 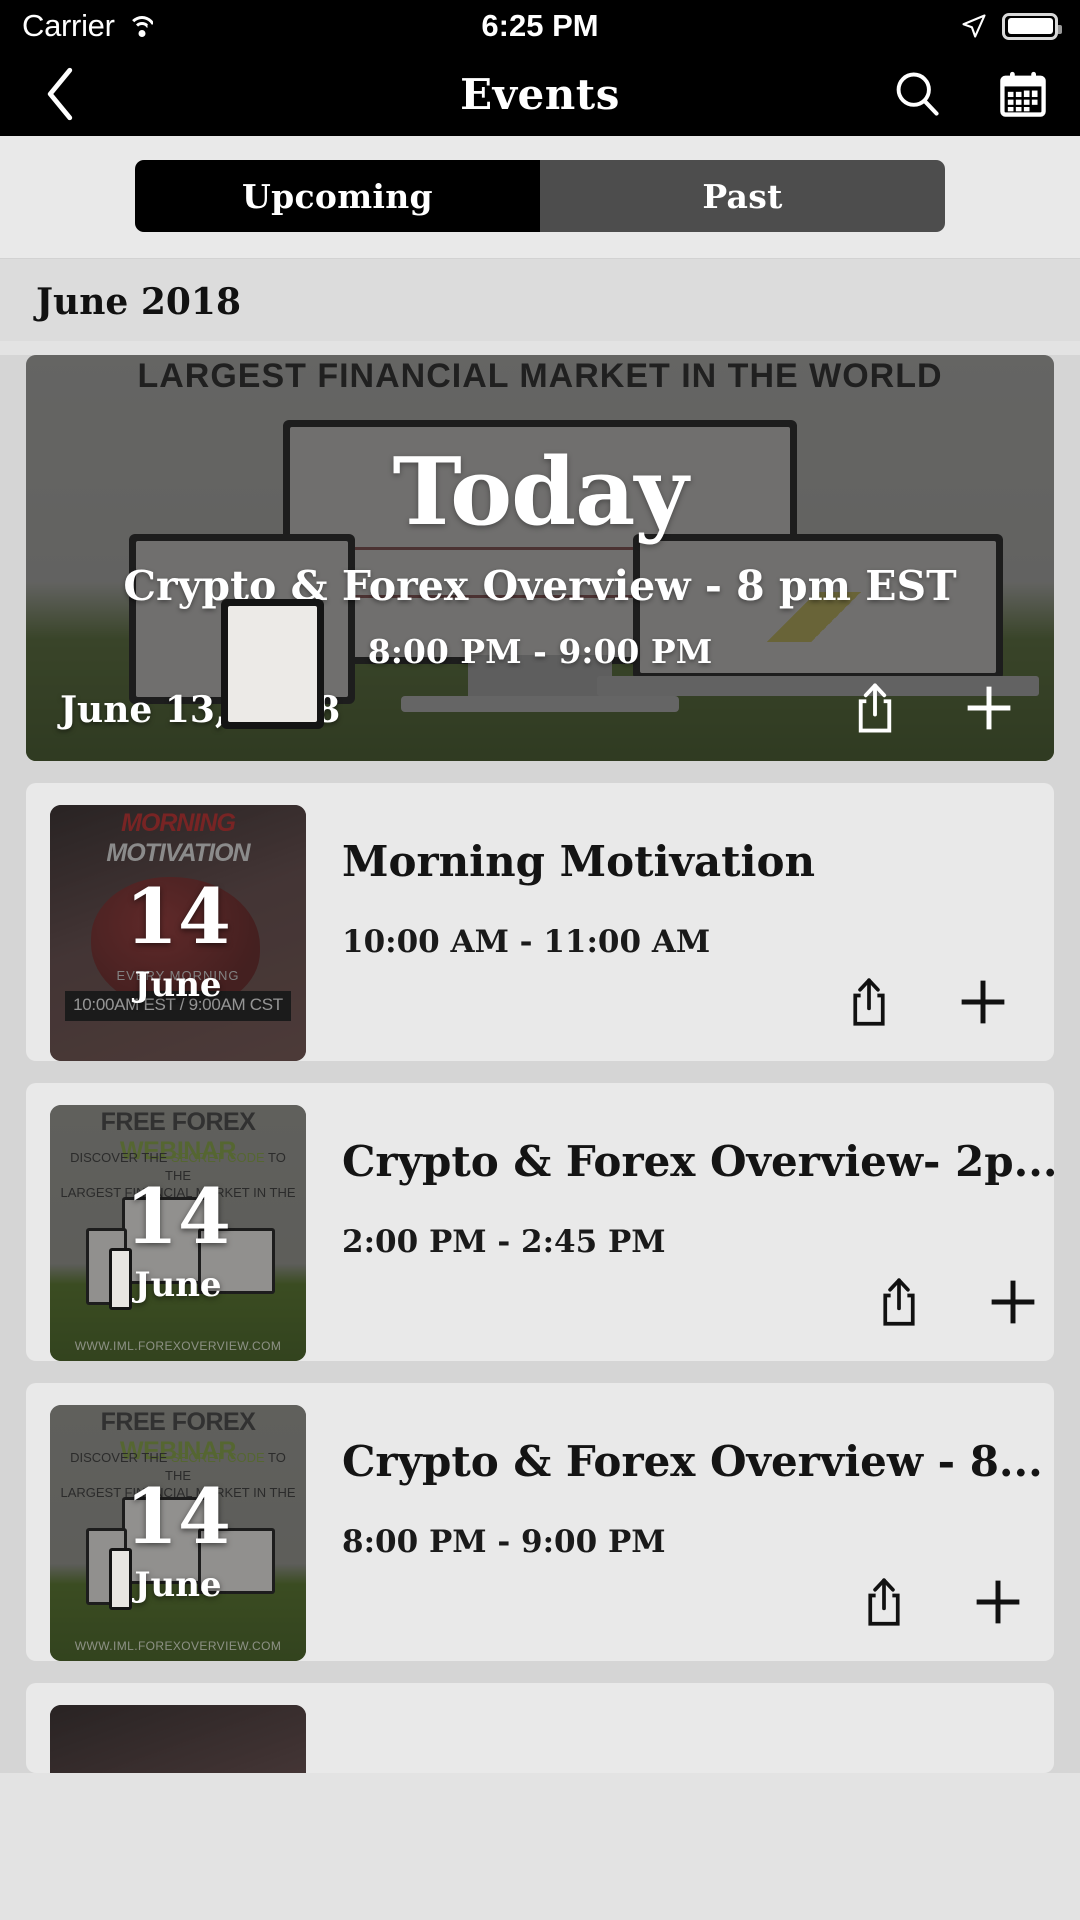 I want to click on back-button, so click(x=60, y=94).